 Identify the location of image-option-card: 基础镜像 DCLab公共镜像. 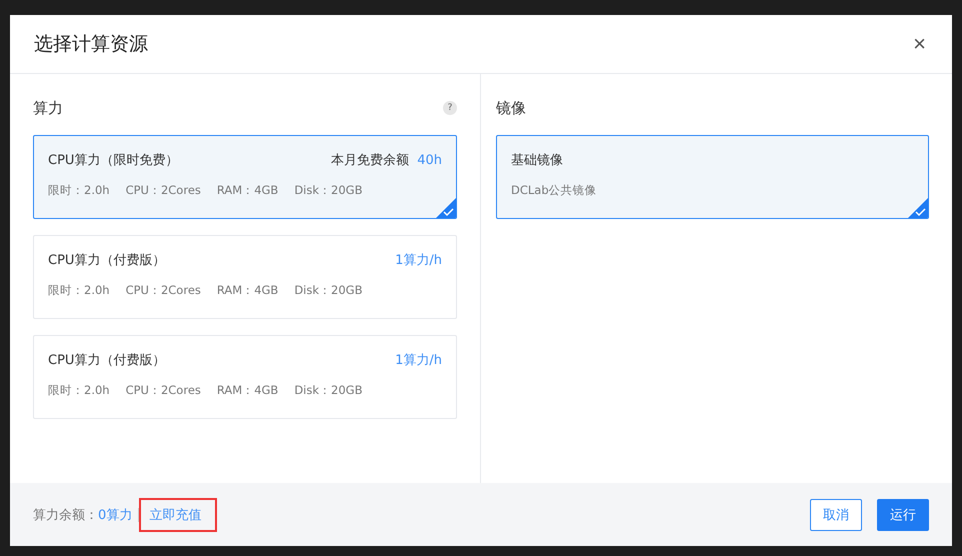
(712, 177).